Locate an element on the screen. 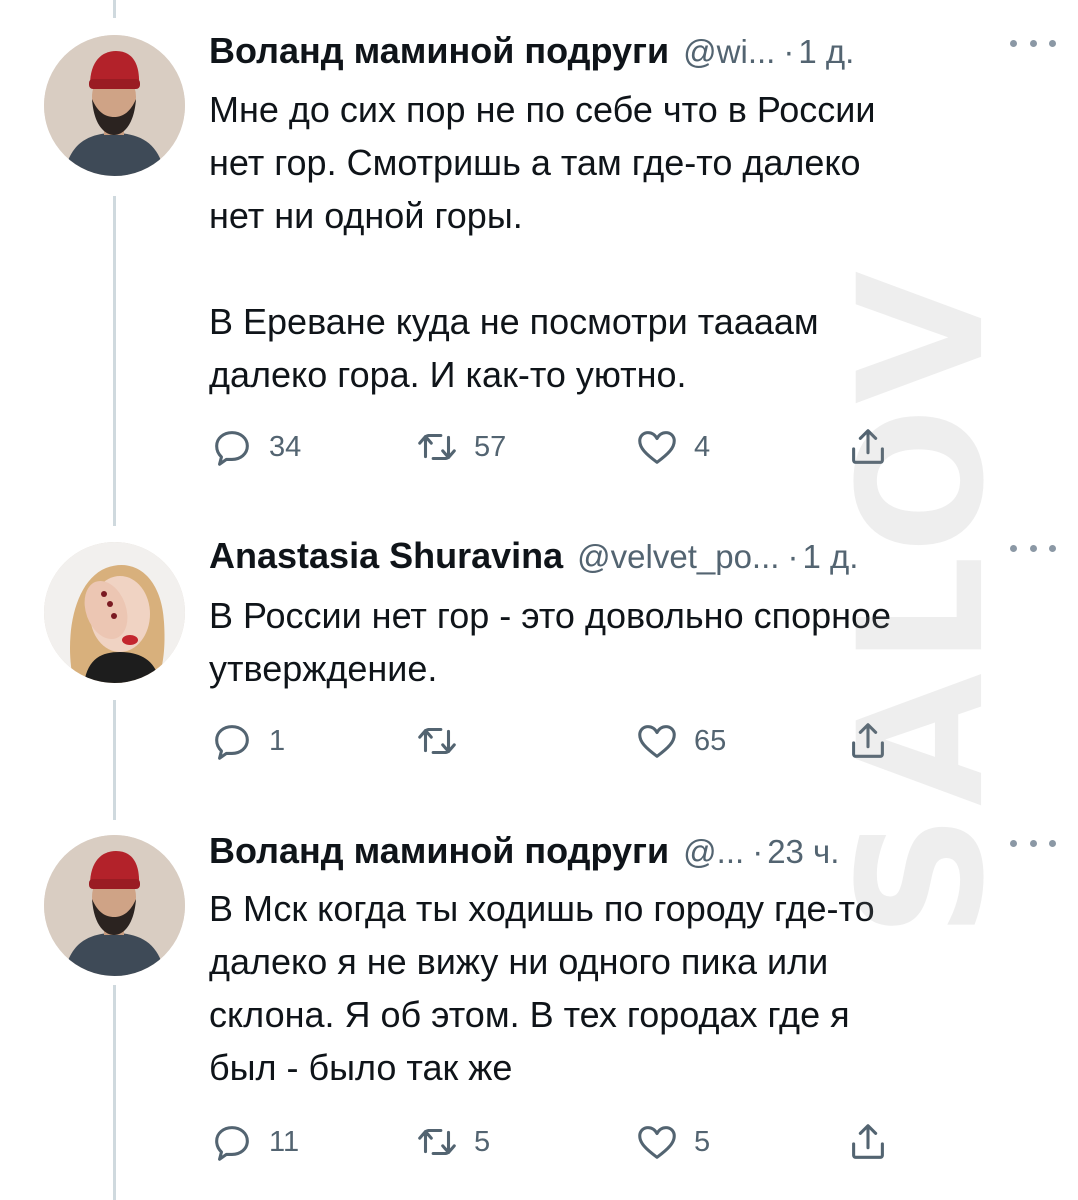 This screenshot has width=1078, height=1200. reply-button: 11 is located at coordinates (254, 1142).